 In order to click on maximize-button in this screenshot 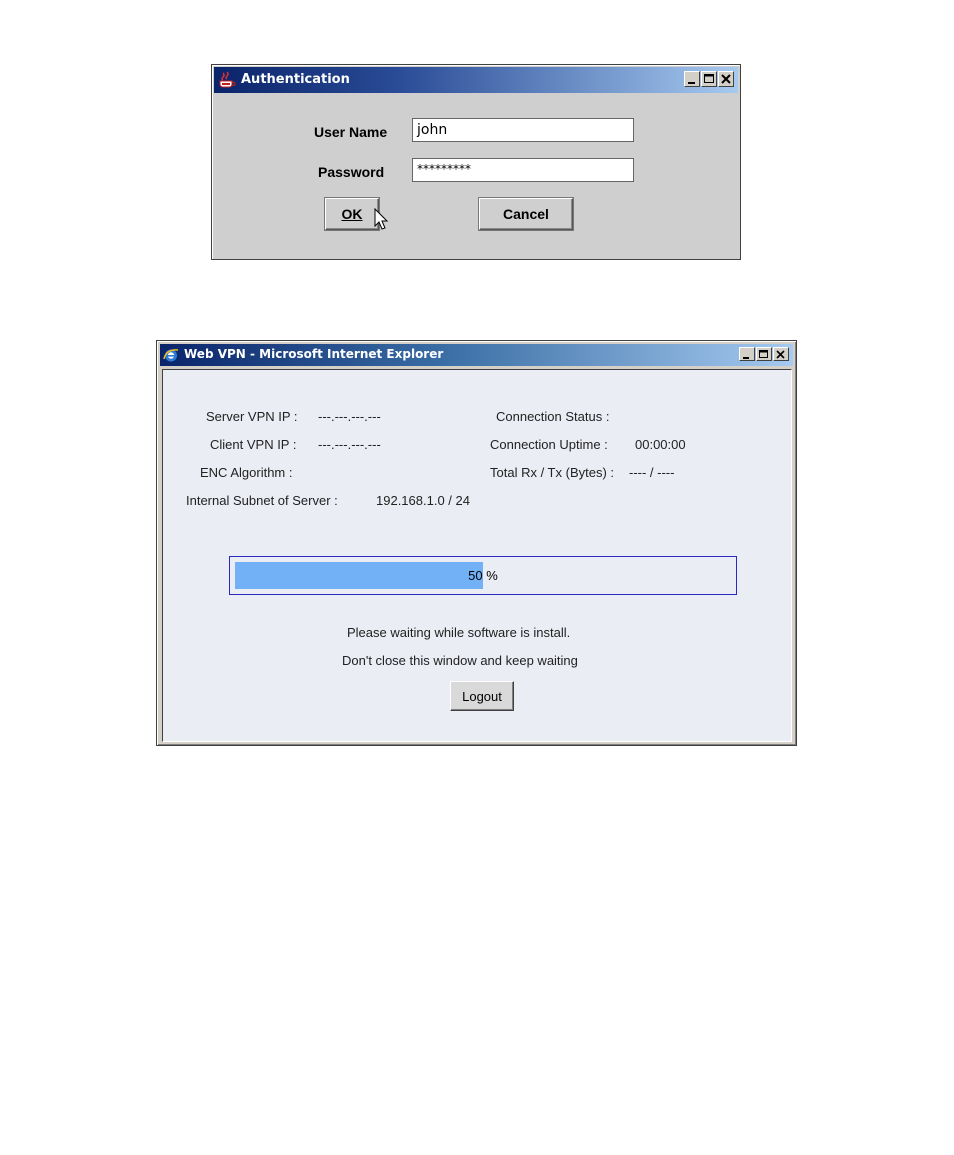, I will do `click(709, 79)`.